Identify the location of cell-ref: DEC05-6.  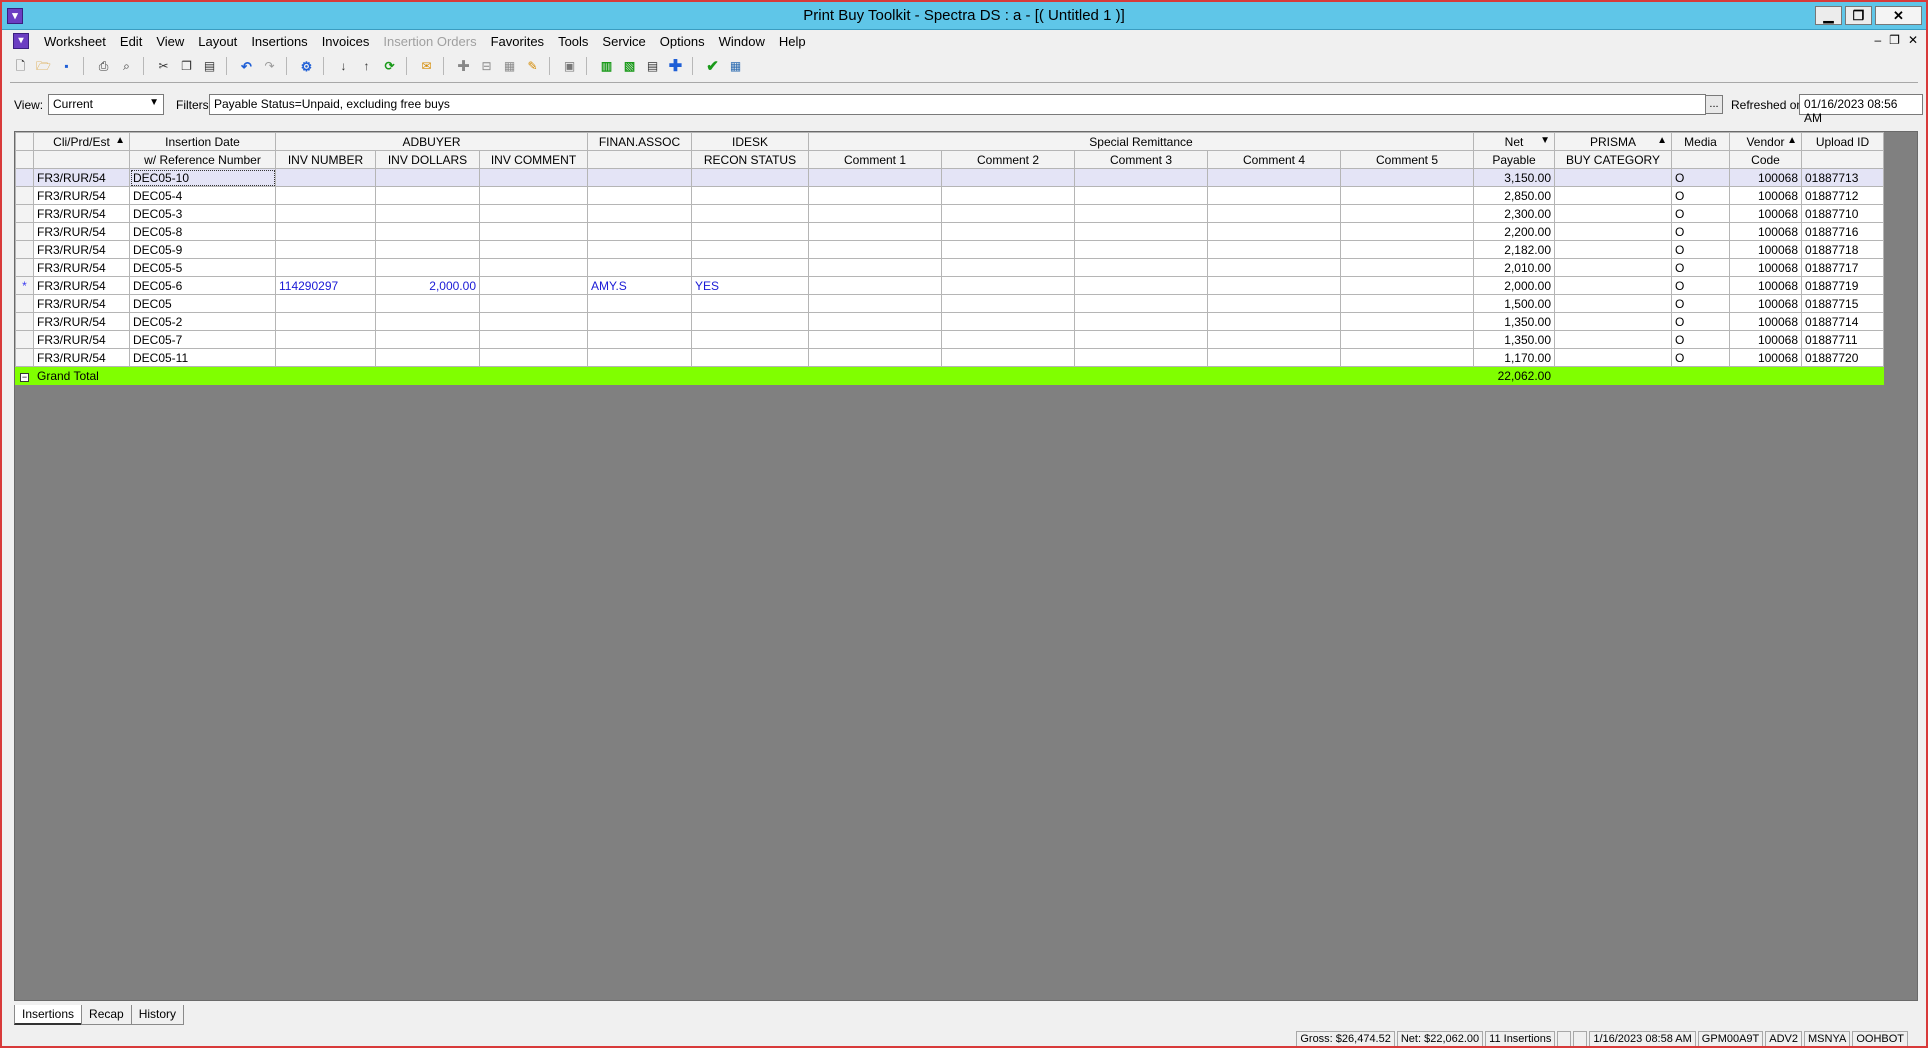
(202, 285).